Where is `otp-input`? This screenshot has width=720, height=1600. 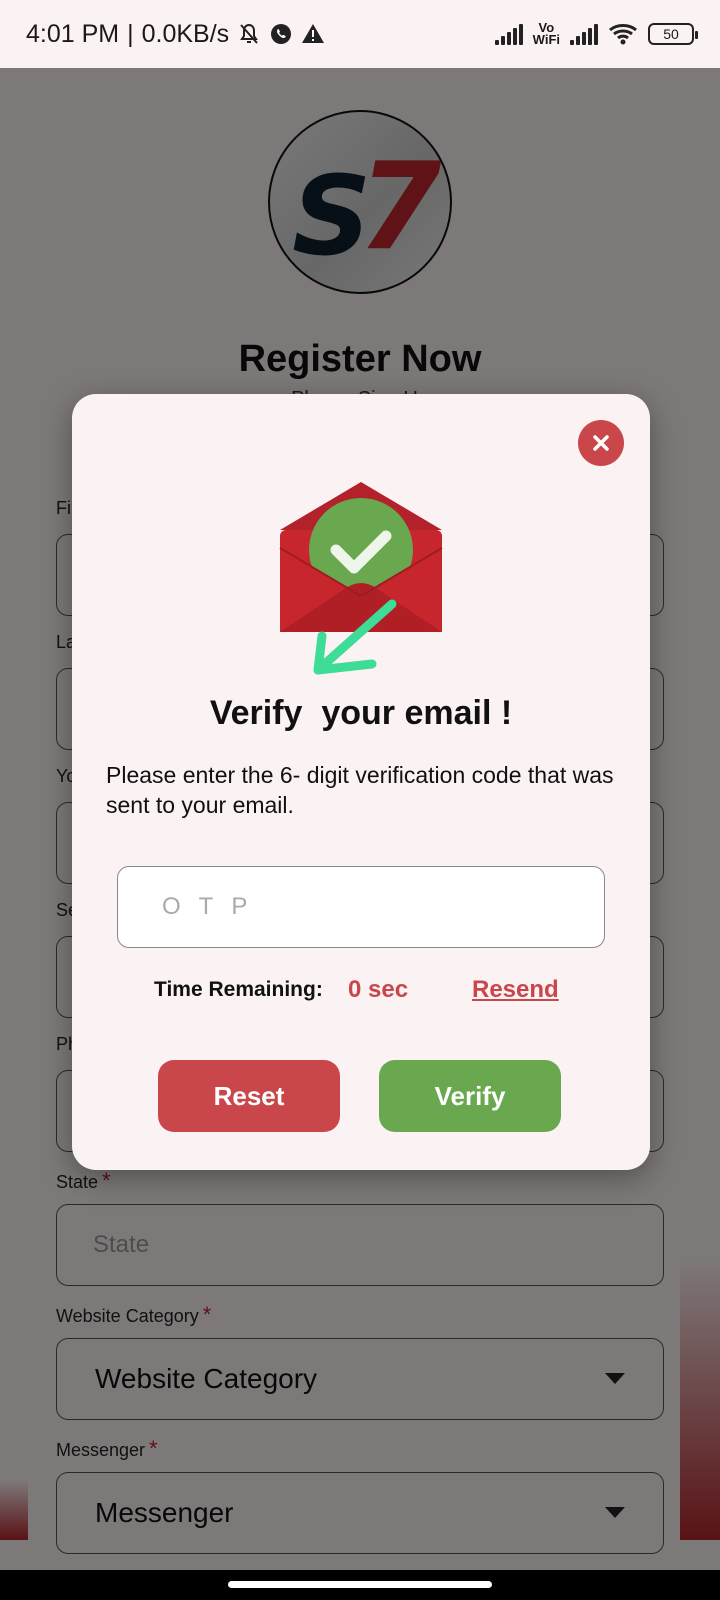 otp-input is located at coordinates (361, 907).